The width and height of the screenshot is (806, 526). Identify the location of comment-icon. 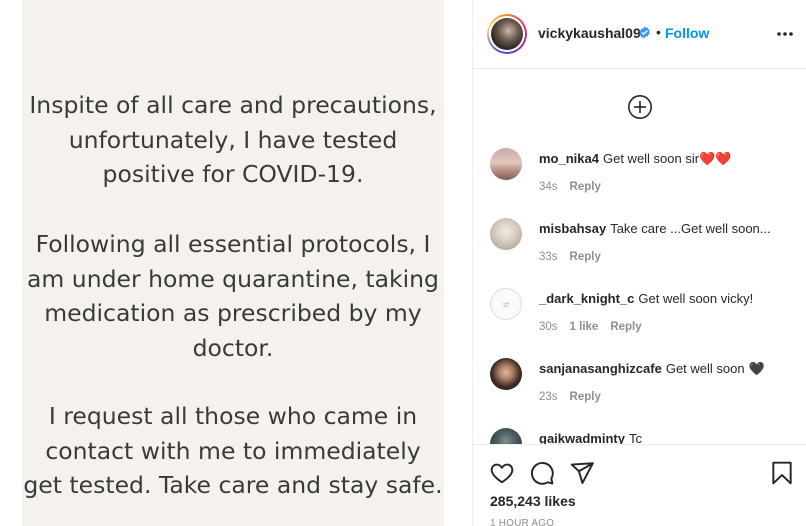
(542, 473).